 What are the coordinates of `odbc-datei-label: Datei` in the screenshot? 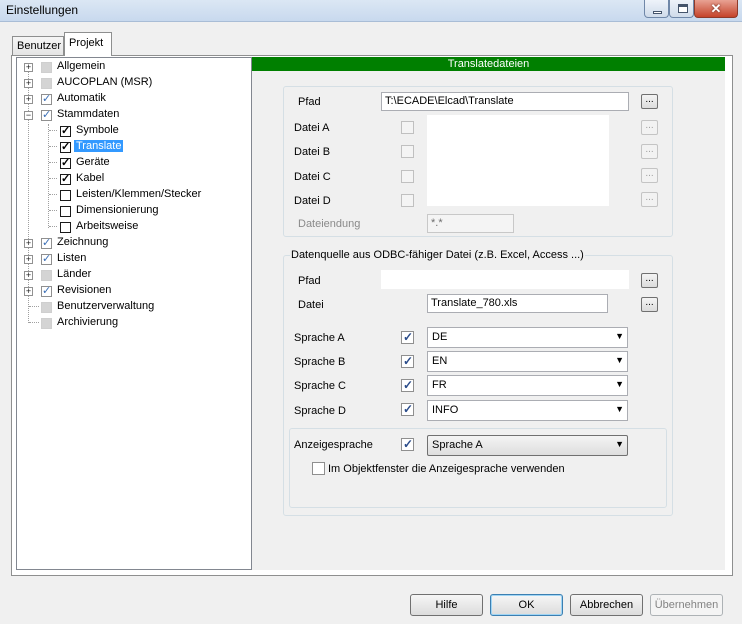 It's located at (311, 305).